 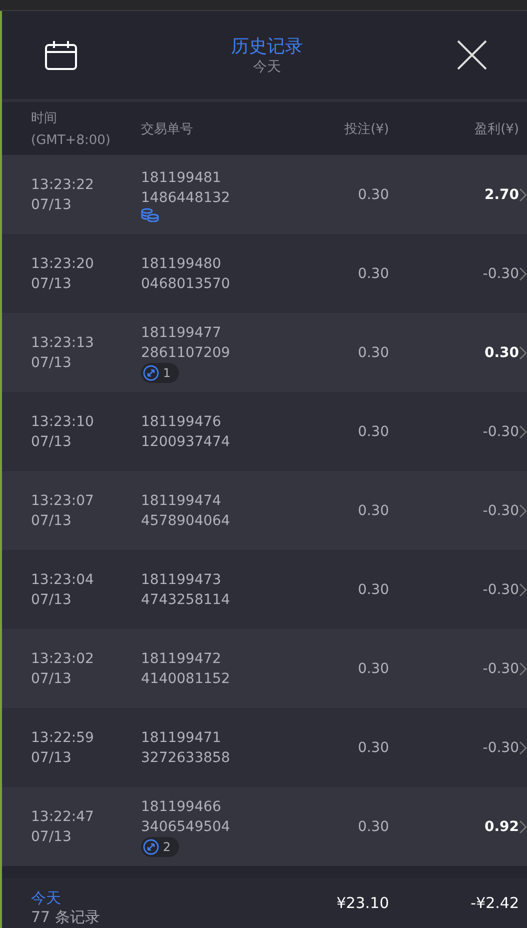 What do you see at coordinates (181, 738) in the screenshot?
I see `order-number: 181199471` at bounding box center [181, 738].